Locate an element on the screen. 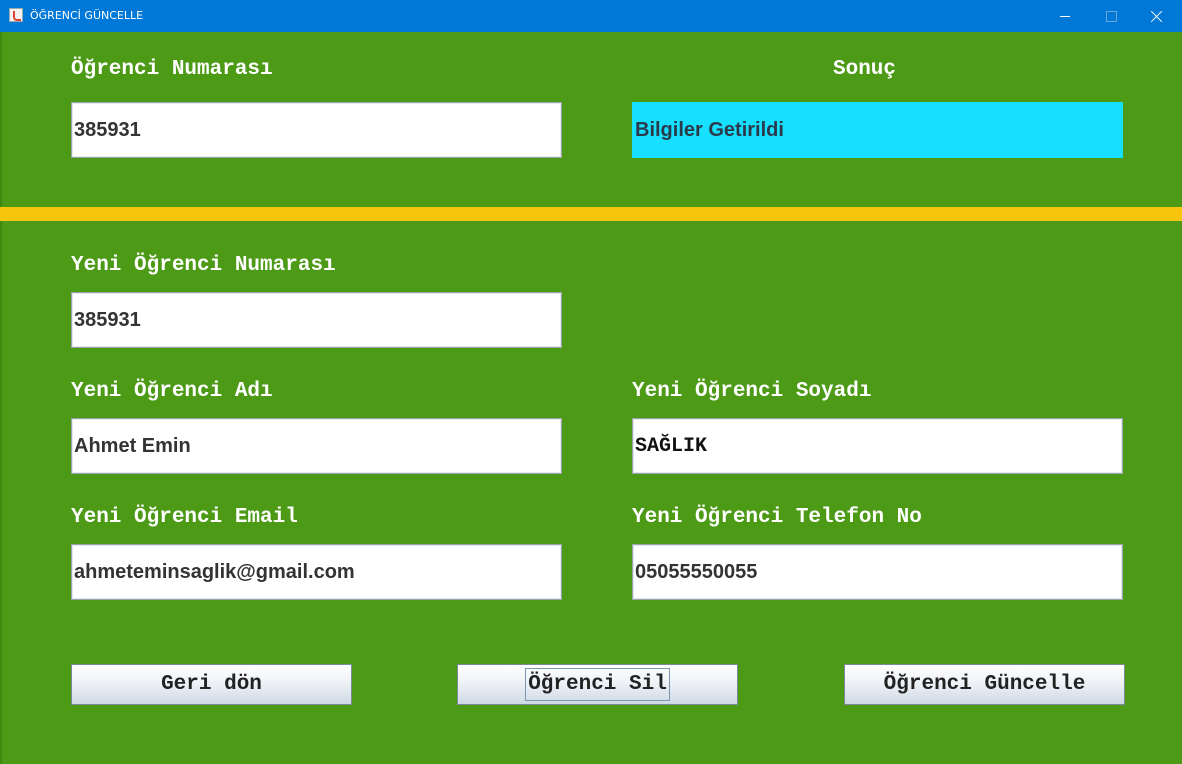 The height and width of the screenshot is (764, 1182). back-button: Geri dön is located at coordinates (211, 684).